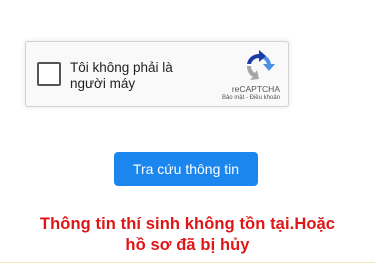  What do you see at coordinates (251, 98) in the screenshot?
I see `recaptcha-terms-link: Bảo mật - Điều khoản` at bounding box center [251, 98].